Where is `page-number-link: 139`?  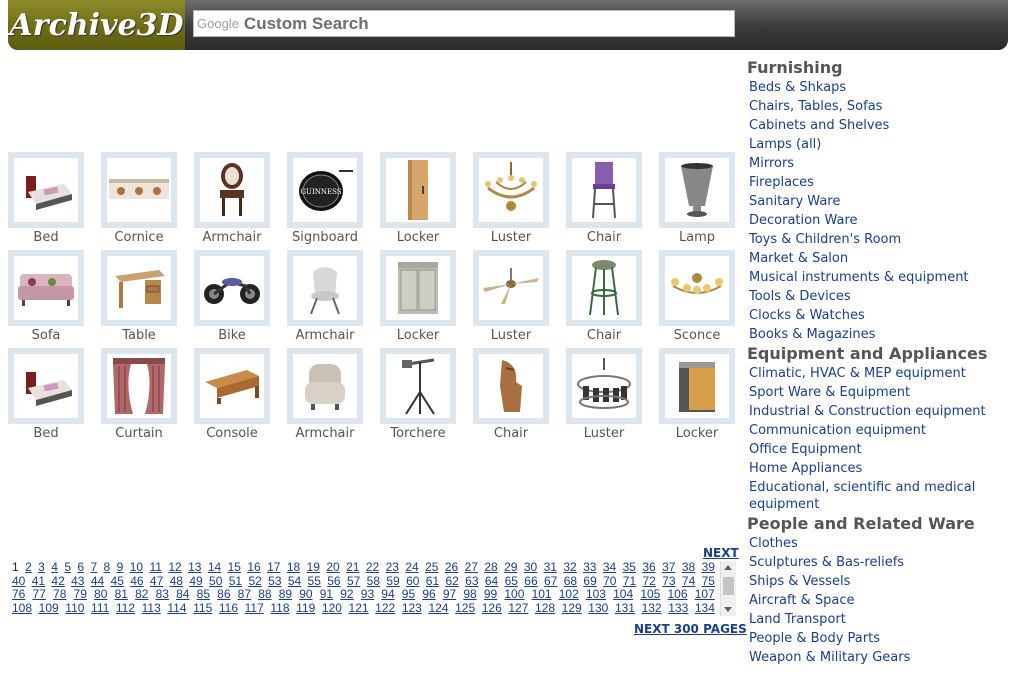 page-number-link: 139 is located at coordinates (128, 615).